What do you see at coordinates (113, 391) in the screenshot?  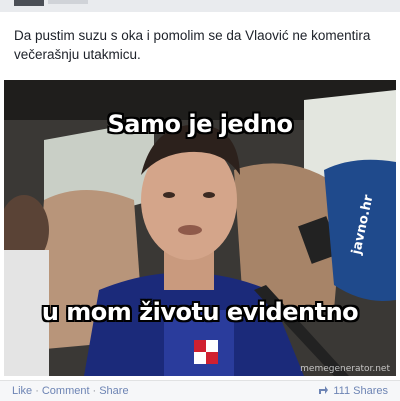 I see `share-link: Share` at bounding box center [113, 391].